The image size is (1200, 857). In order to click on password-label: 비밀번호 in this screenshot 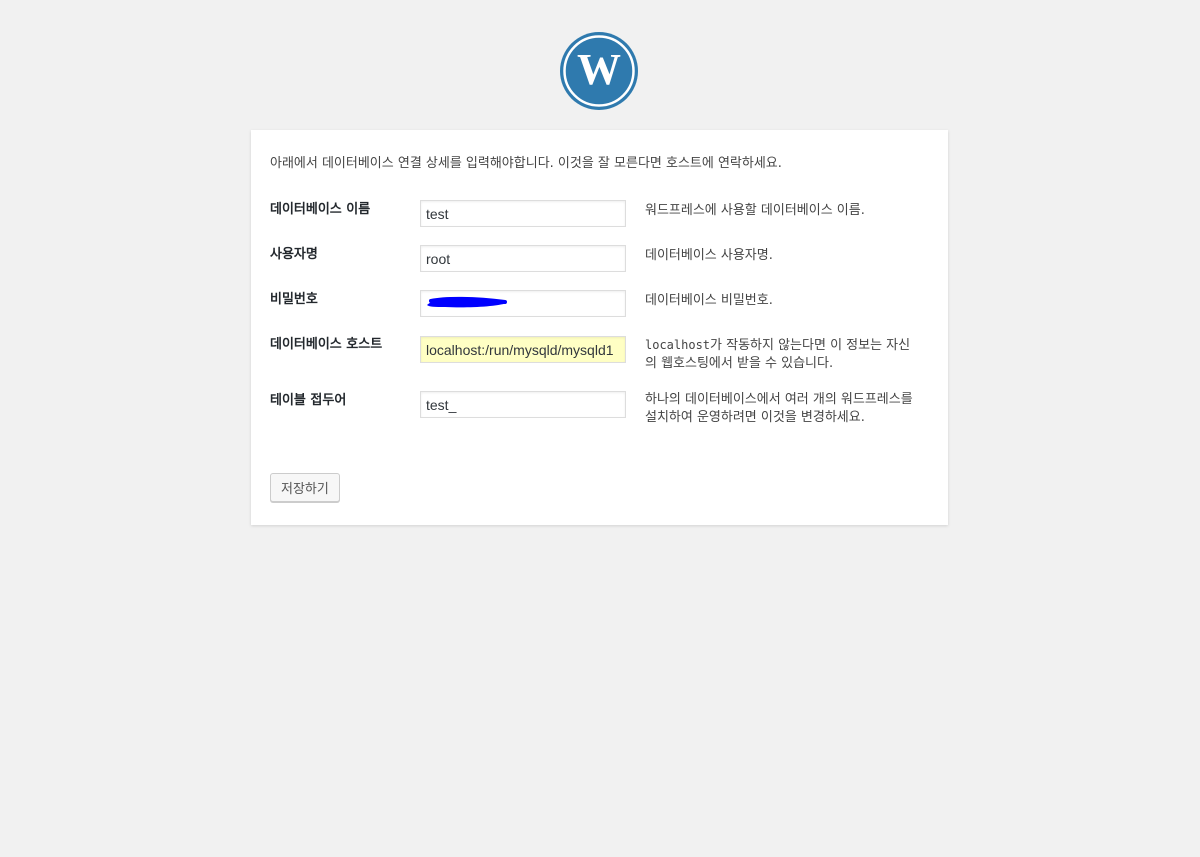, I will do `click(294, 299)`.